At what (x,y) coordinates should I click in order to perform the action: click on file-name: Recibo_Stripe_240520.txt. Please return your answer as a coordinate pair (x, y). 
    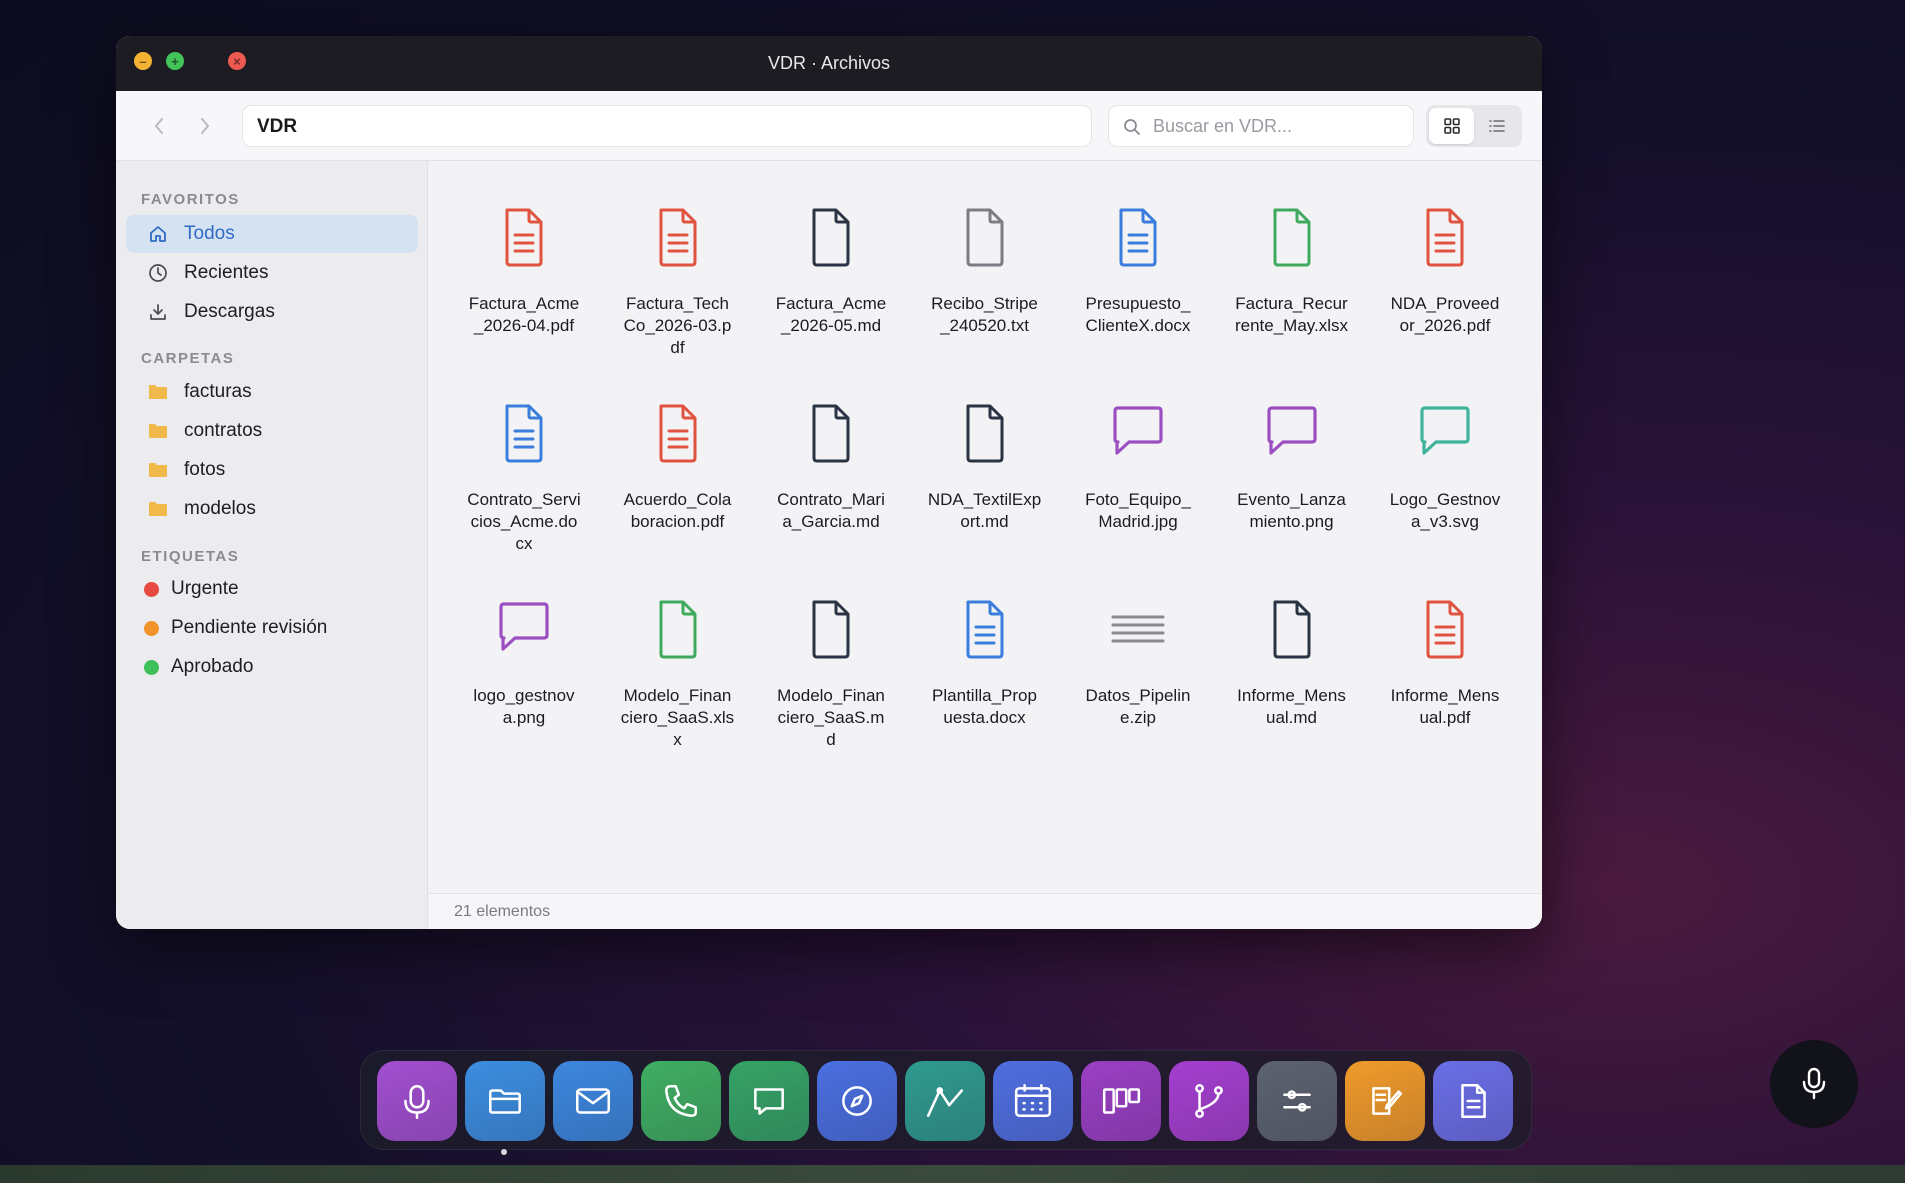
    Looking at the image, I should click on (984, 314).